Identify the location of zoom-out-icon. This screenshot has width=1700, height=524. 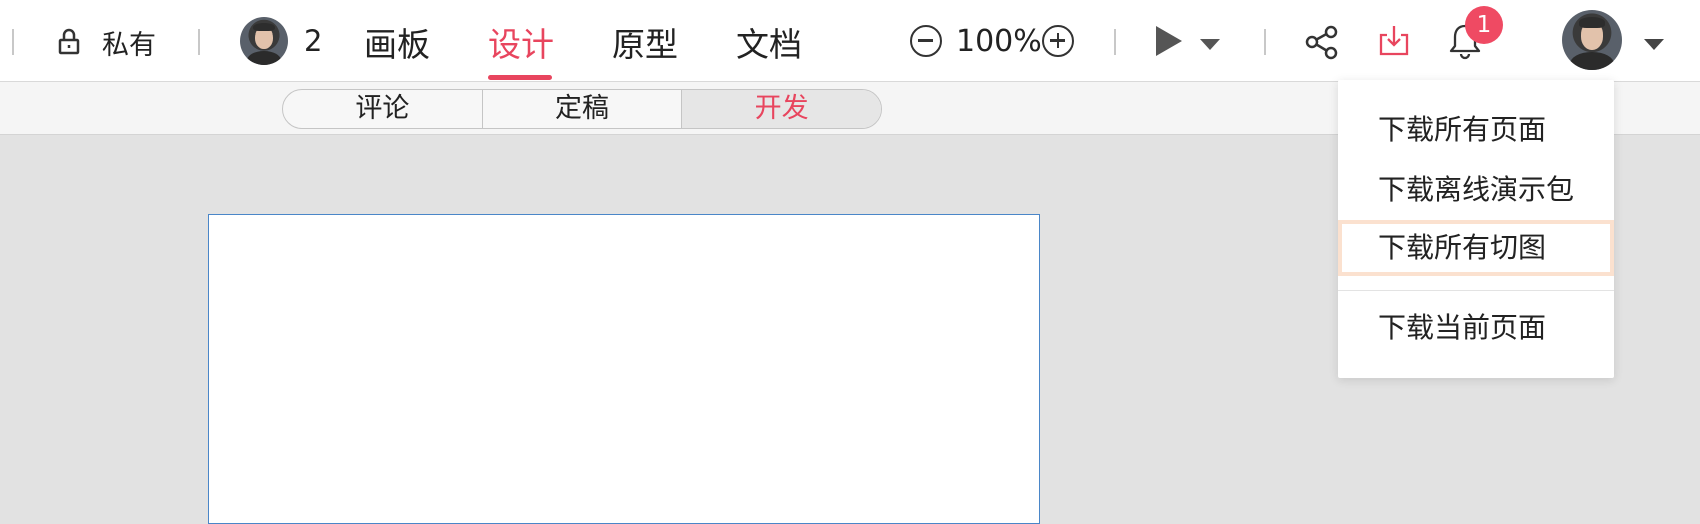
(926, 41).